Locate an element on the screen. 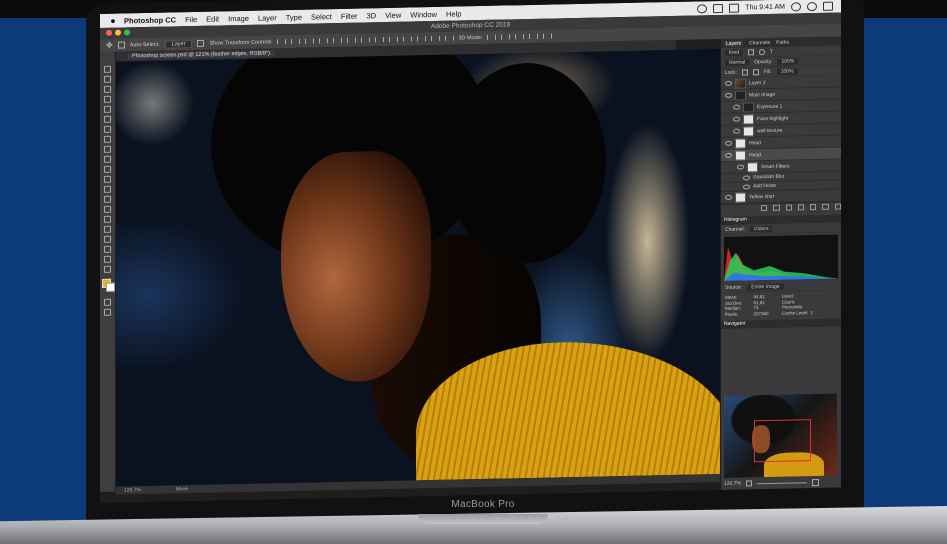 The height and width of the screenshot is (544, 947). menu-help: Help is located at coordinates (453, 13).